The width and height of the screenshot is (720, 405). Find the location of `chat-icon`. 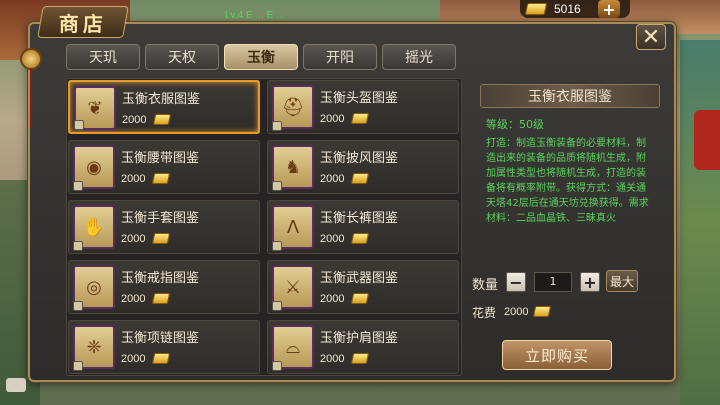

chat-icon is located at coordinates (16, 385).